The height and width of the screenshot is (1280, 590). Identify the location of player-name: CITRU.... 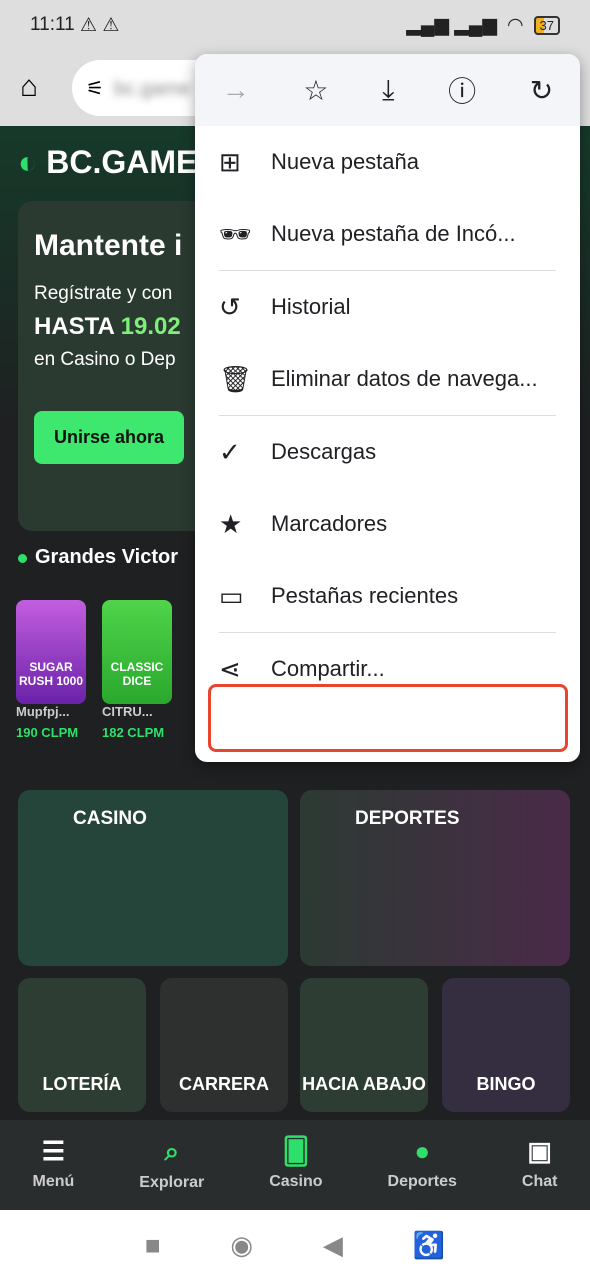
(127, 711).